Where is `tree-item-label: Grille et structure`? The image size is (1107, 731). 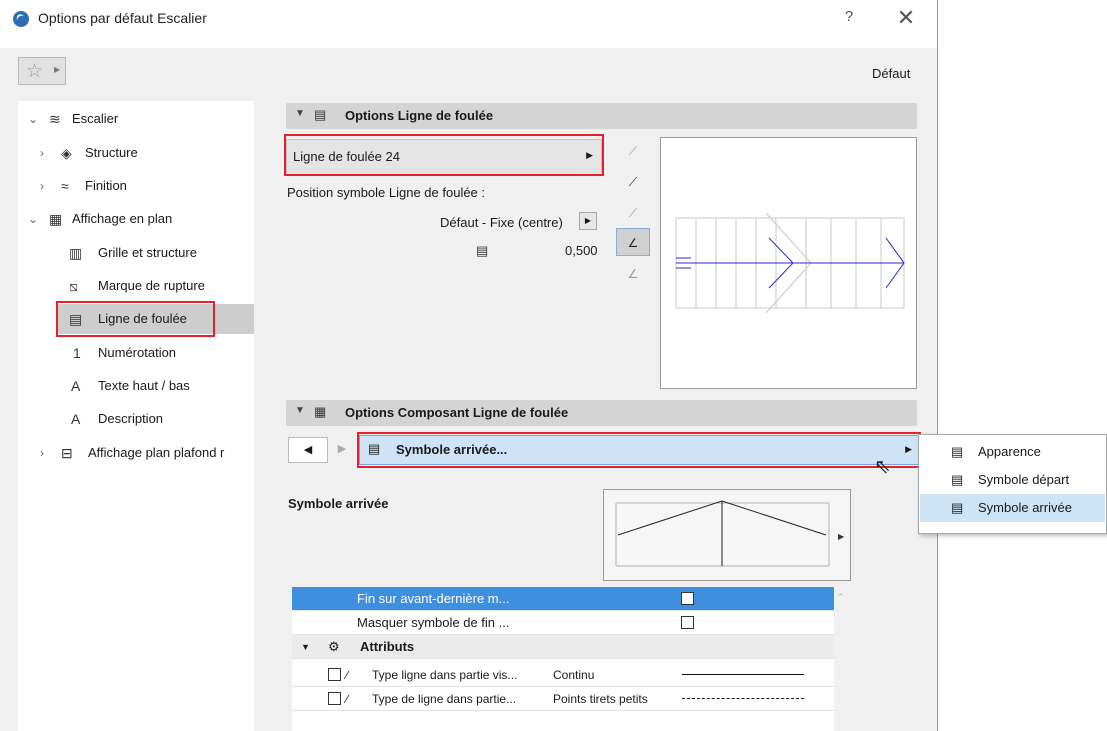
tree-item-label: Grille et structure is located at coordinates (147, 252).